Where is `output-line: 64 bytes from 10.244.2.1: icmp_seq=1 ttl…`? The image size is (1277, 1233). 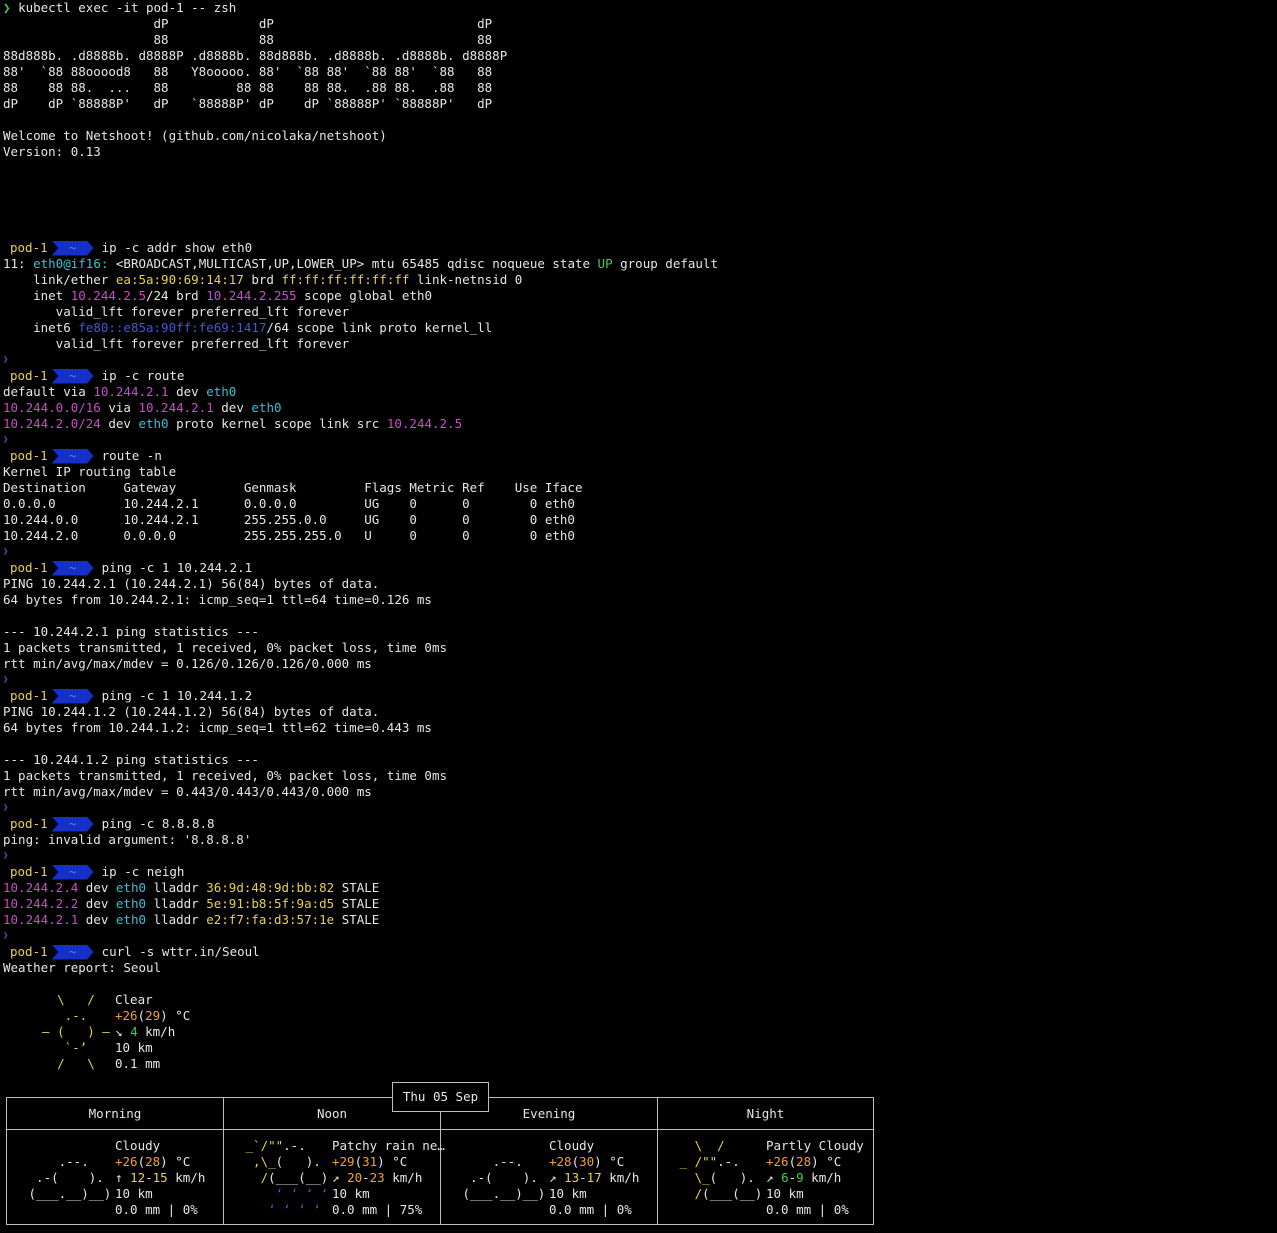 output-line: 64 bytes from 10.244.2.1: icmp_seq=1 ttl… is located at coordinates (640, 600).